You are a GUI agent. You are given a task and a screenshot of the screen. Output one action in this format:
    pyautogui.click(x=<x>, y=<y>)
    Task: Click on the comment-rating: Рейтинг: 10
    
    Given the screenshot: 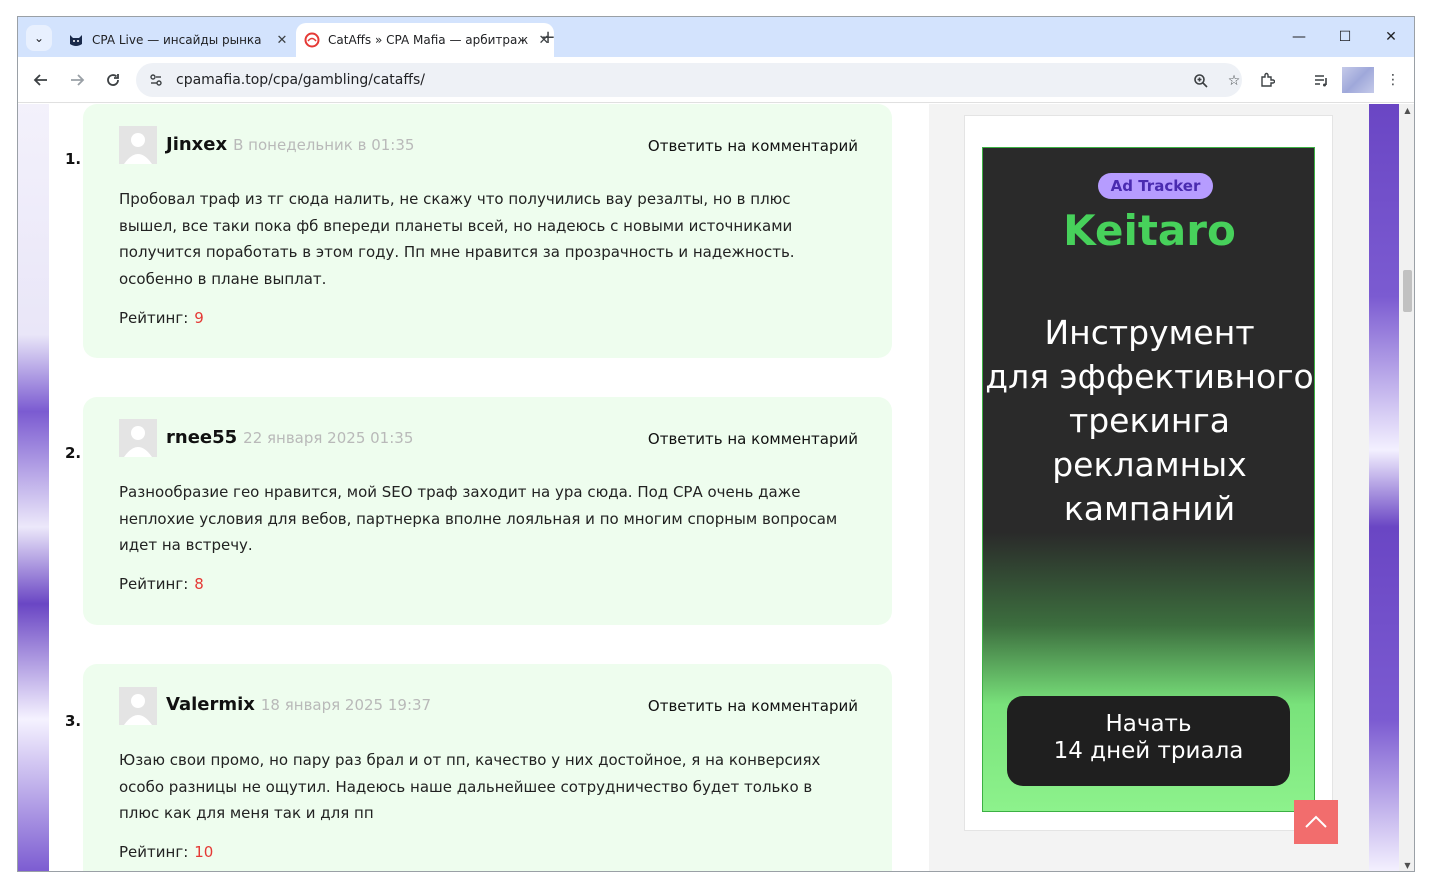 What is the action you would take?
    pyautogui.click(x=166, y=852)
    